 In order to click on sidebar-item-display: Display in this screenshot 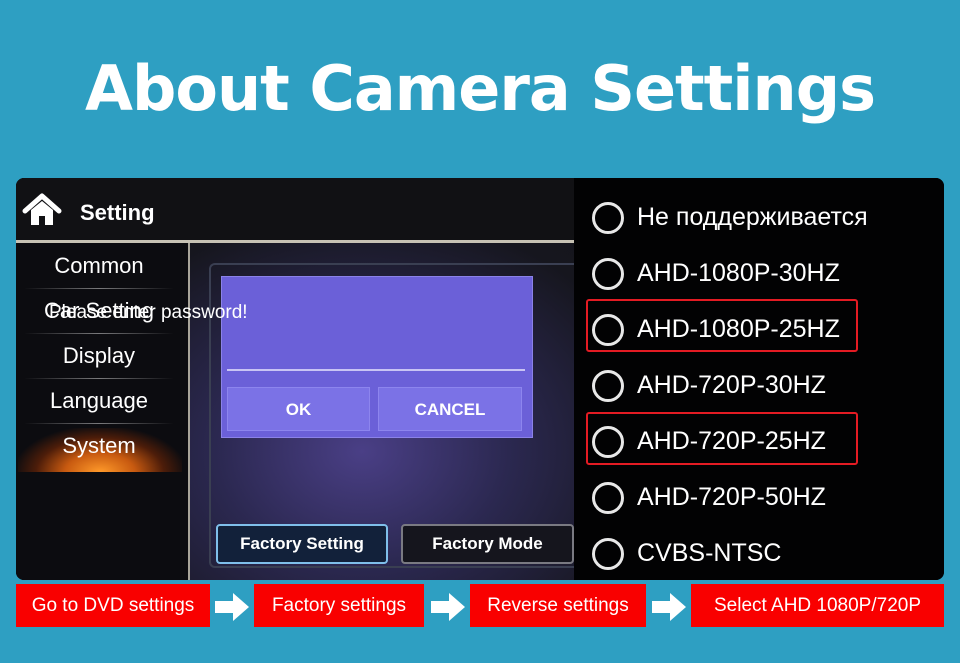, I will do `click(99, 356)`.